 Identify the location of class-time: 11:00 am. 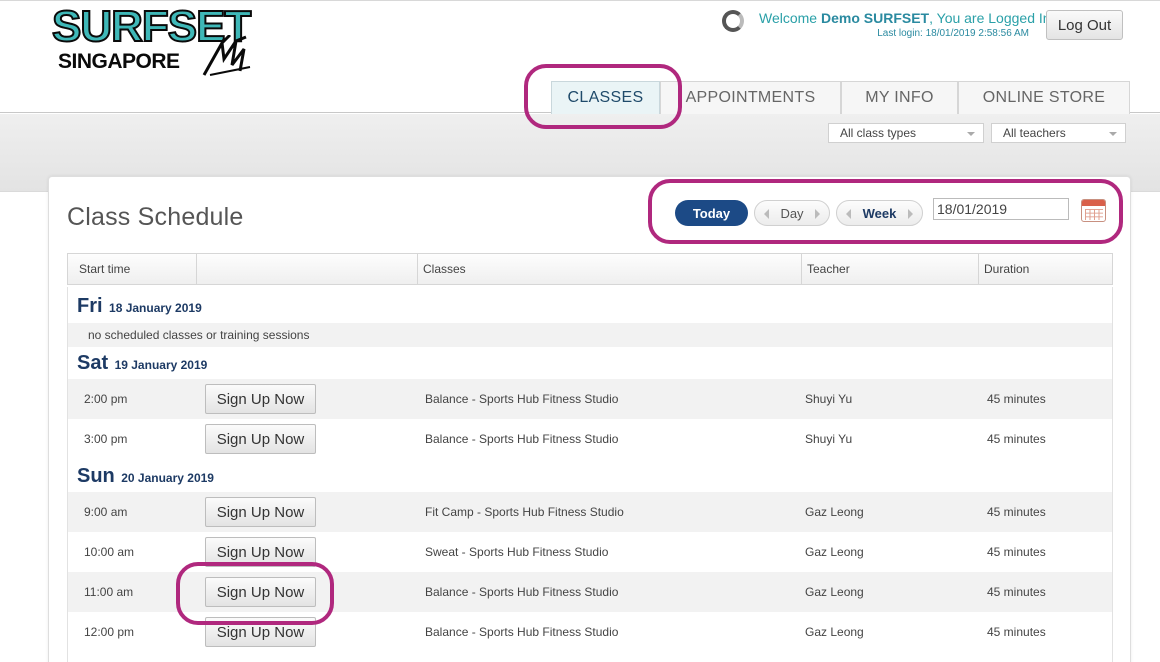
(109, 592).